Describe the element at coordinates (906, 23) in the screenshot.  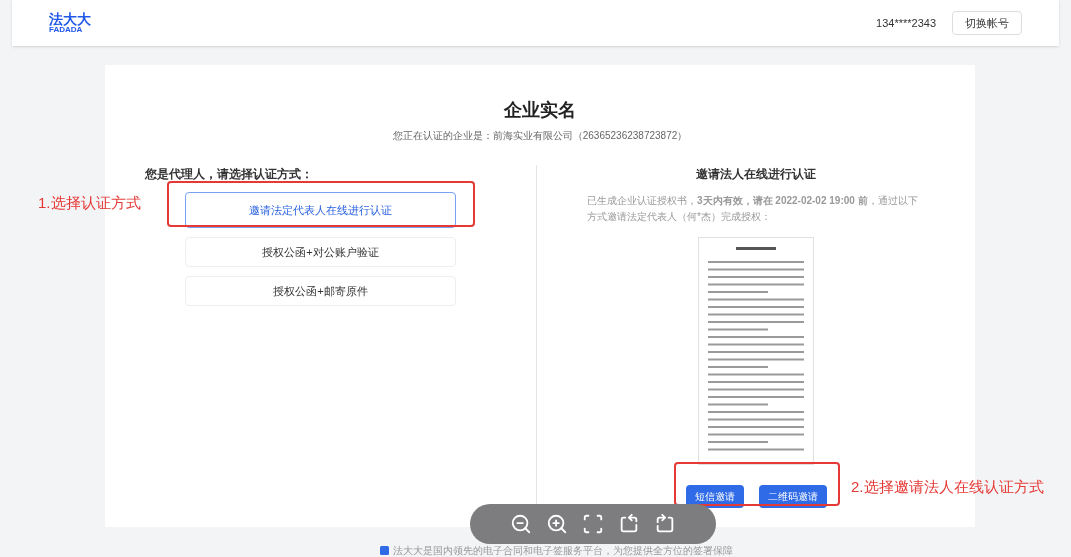
I see `account-number: 134****2343` at that location.